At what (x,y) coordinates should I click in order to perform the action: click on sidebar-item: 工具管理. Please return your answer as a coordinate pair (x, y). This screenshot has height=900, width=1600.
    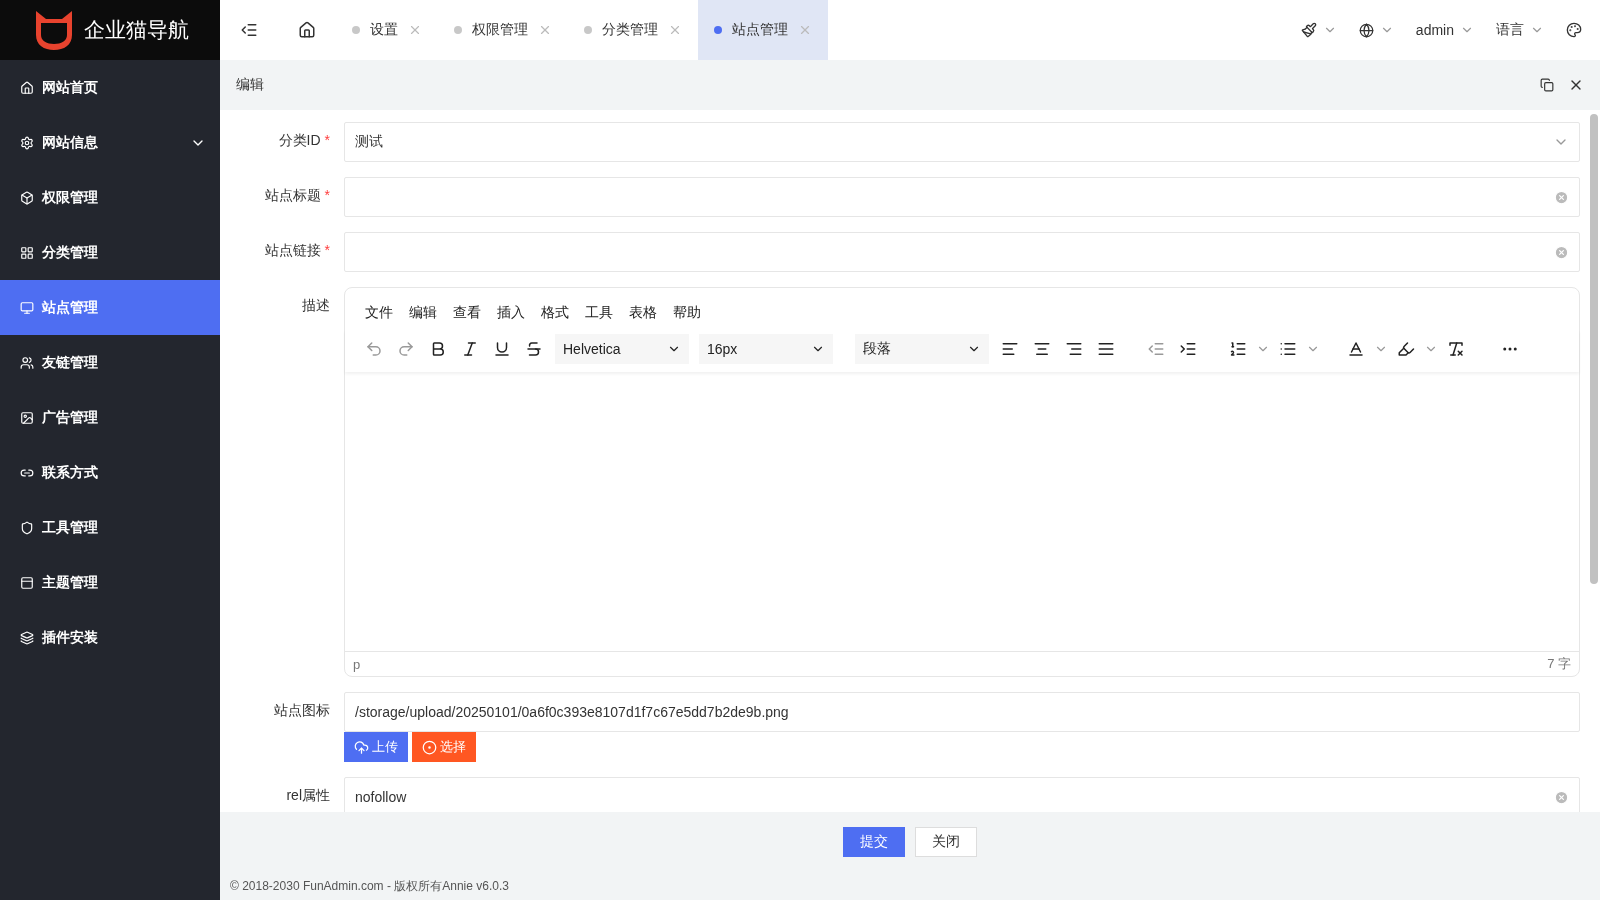
    Looking at the image, I should click on (110, 527).